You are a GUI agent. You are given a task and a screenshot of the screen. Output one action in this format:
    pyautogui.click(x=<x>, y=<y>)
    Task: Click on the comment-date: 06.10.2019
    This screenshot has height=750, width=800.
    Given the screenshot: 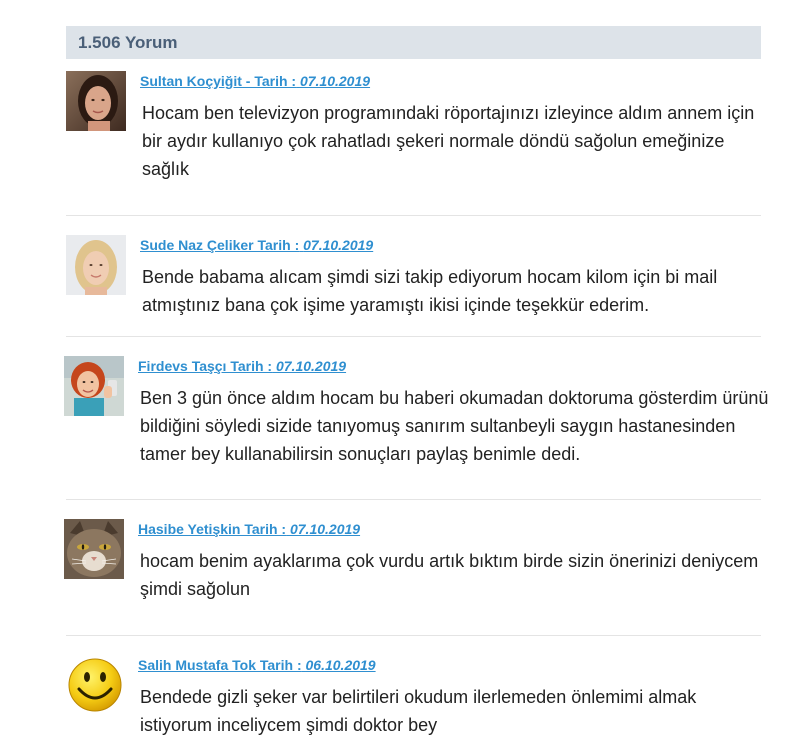 What is the action you would take?
    pyautogui.click(x=340, y=665)
    